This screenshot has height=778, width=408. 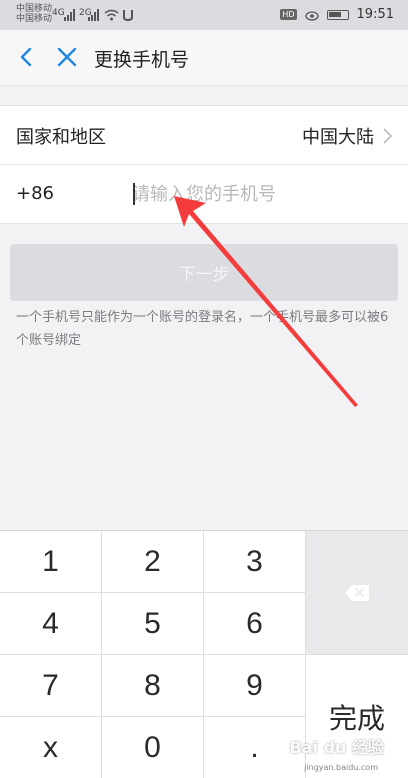 What do you see at coordinates (153, 747) in the screenshot?
I see `key-0: 0` at bounding box center [153, 747].